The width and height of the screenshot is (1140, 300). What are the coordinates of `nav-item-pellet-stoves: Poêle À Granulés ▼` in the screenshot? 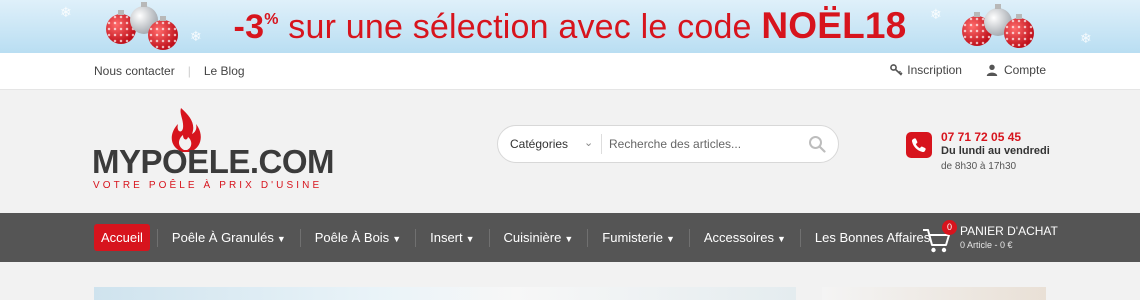 It's located at (229, 237).